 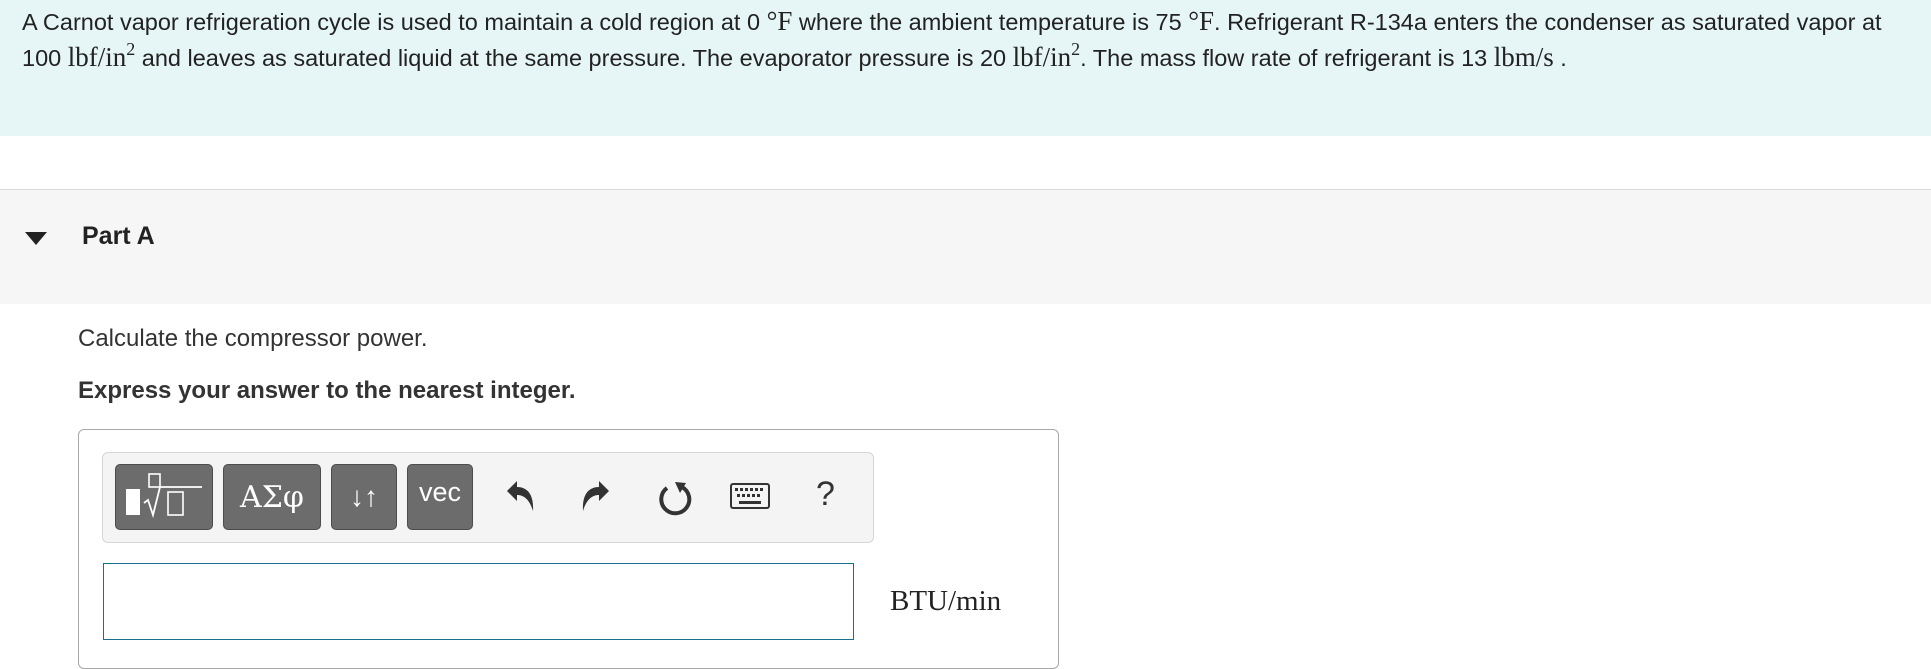 I want to click on keyboard-icon, so click(x=750, y=496).